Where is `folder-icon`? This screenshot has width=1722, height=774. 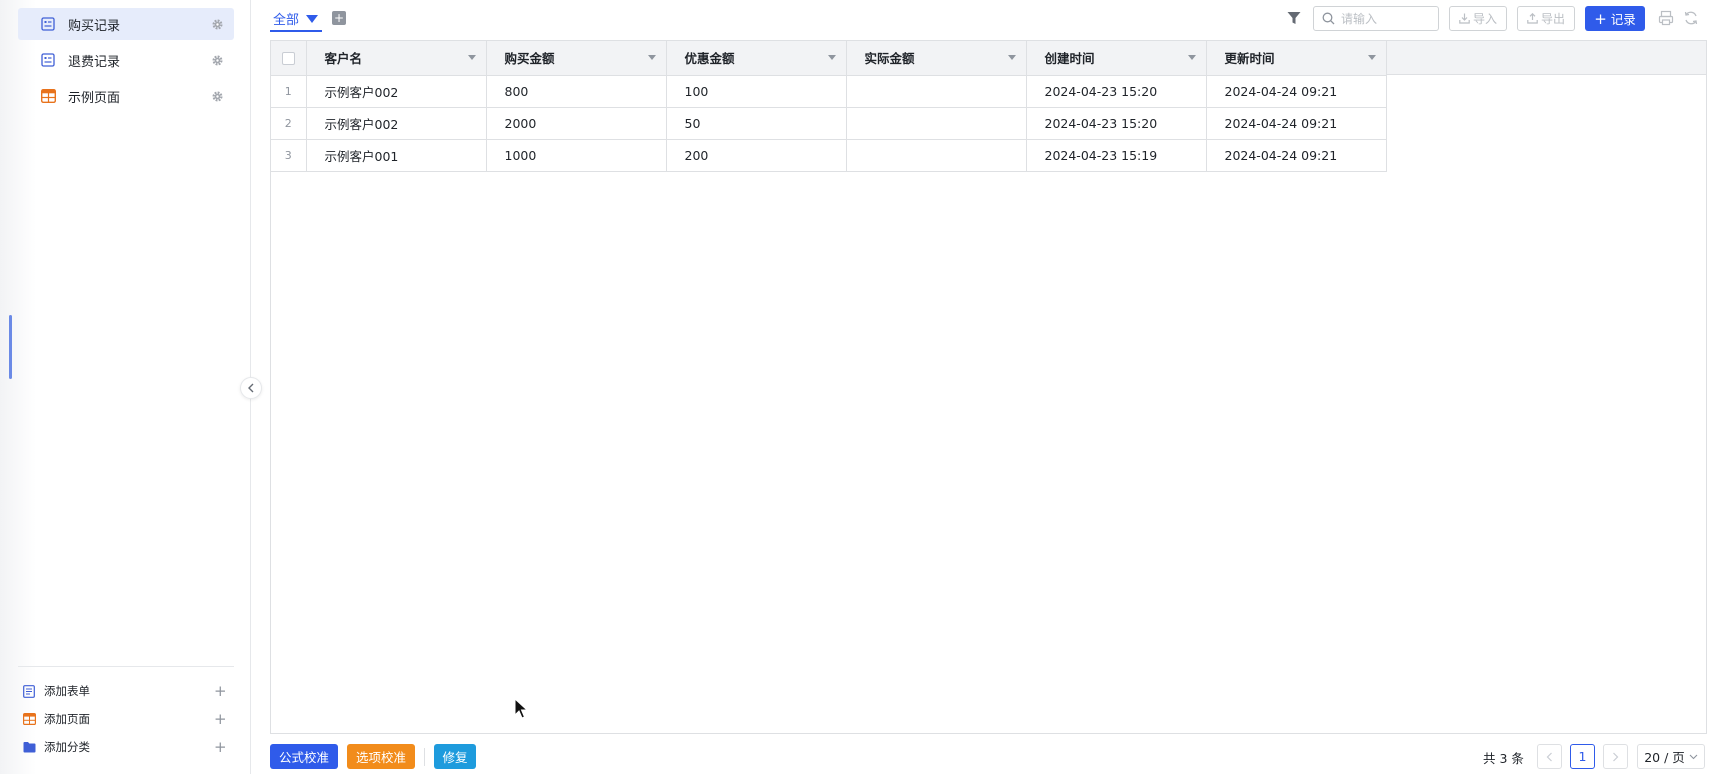 folder-icon is located at coordinates (29, 747).